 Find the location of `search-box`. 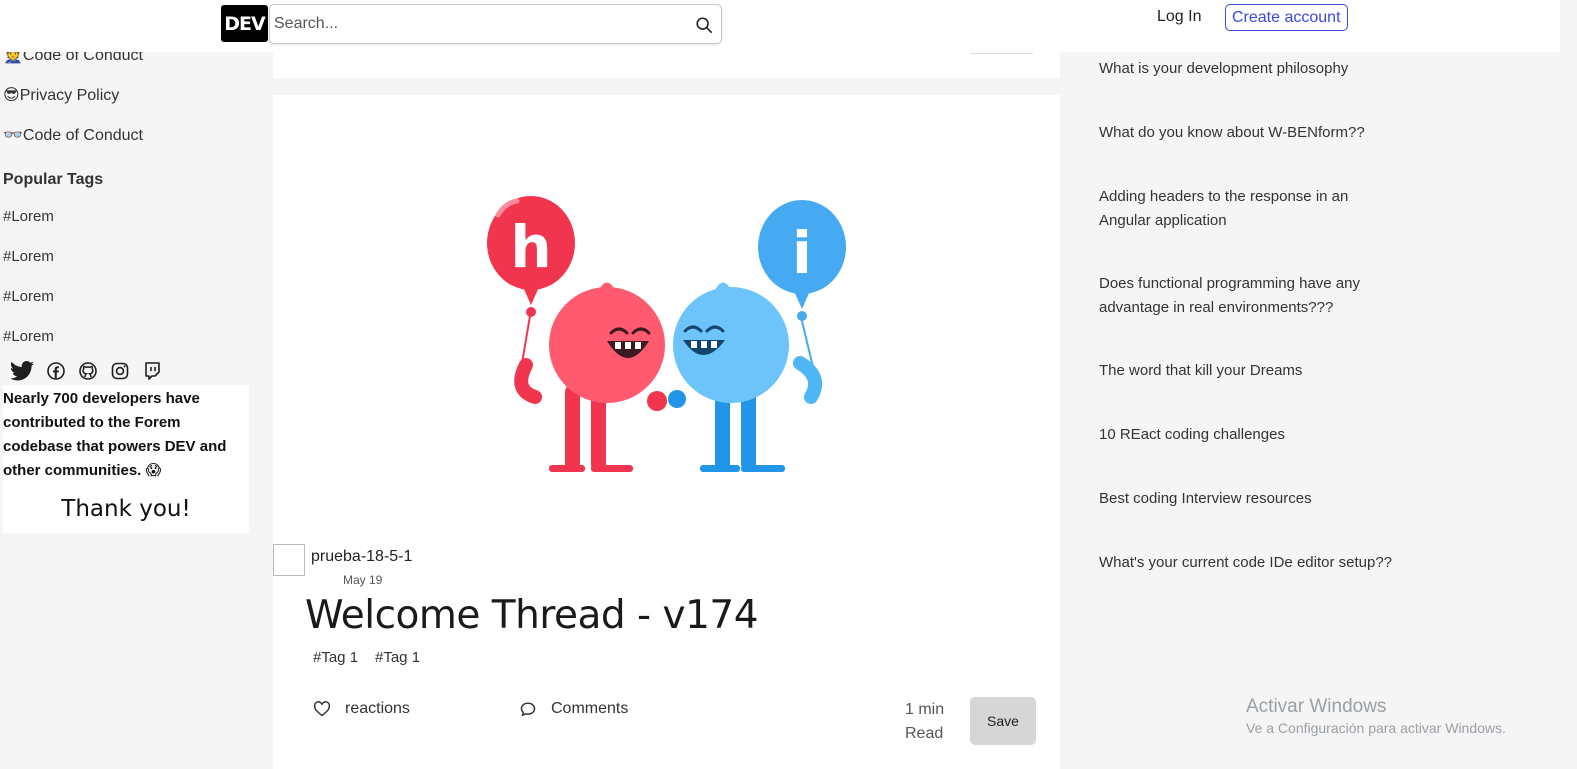

search-box is located at coordinates (495, 24).